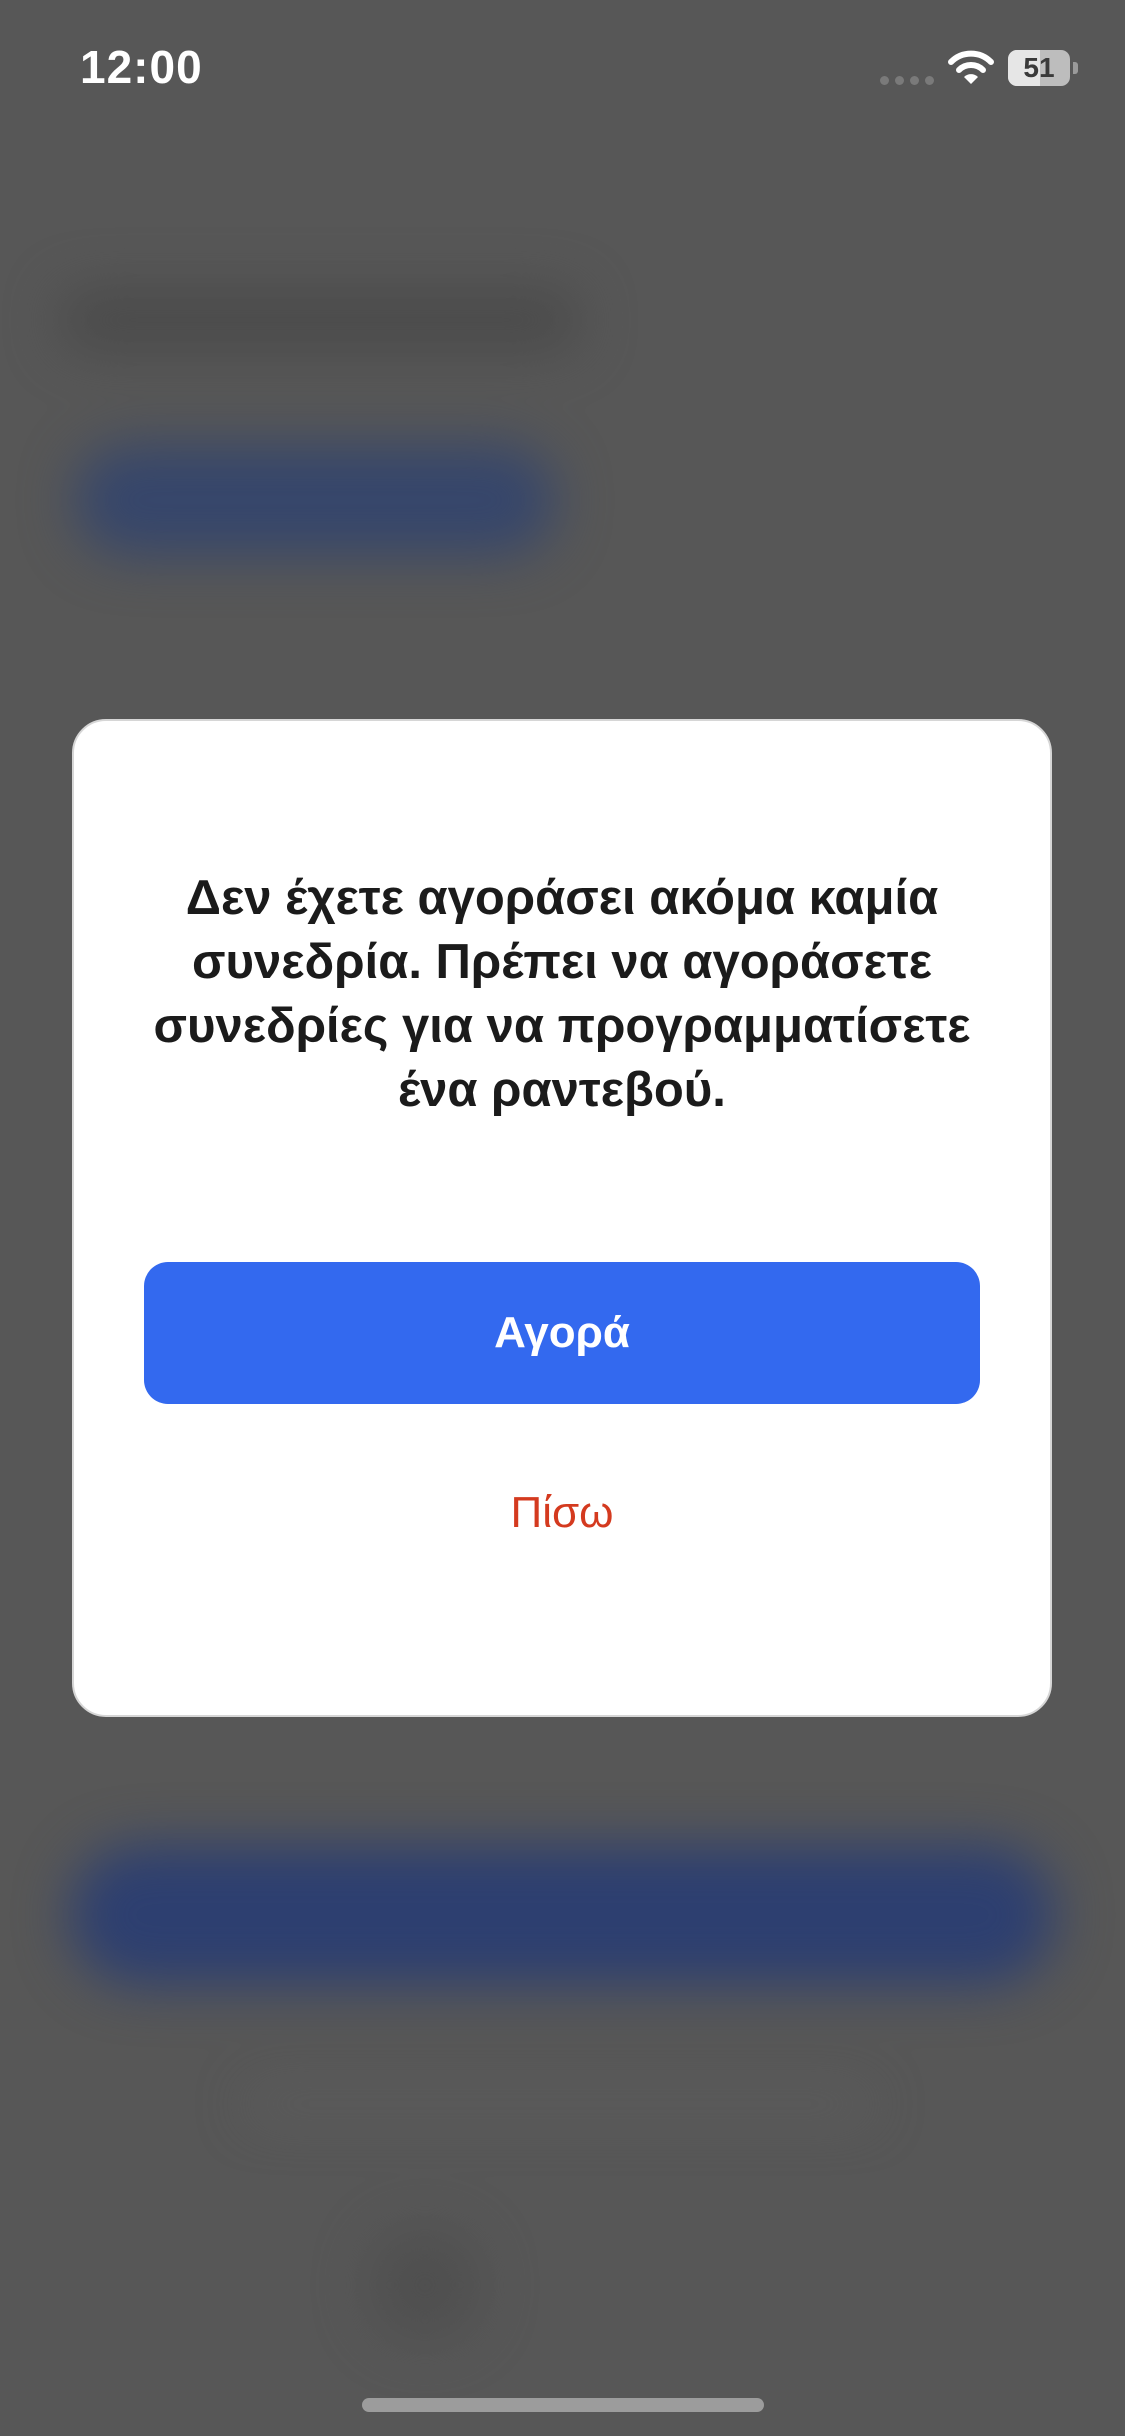 This screenshot has height=2436, width=1125. What do you see at coordinates (425, 2285) in the screenshot?
I see `background-circle` at bounding box center [425, 2285].